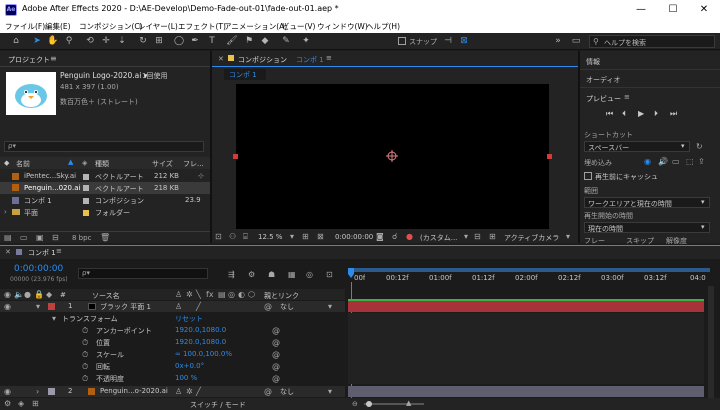  What do you see at coordinates (158, 26) in the screenshot?
I see `menu-layer: レイヤー(L)` at bounding box center [158, 26].